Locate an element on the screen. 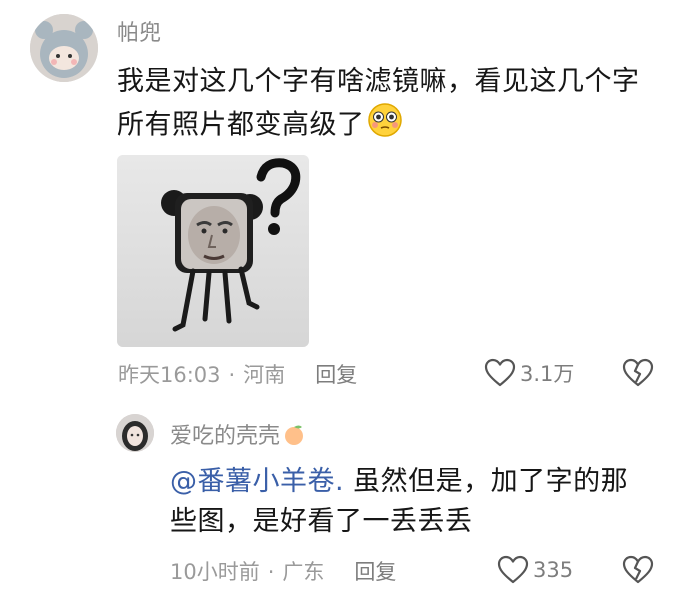 This screenshot has width=690, height=614. reply-text: @番薯小羊卷. 虽然但是，加了字的那 些图，是好看了一丢丢丢 is located at coordinates (420, 502).